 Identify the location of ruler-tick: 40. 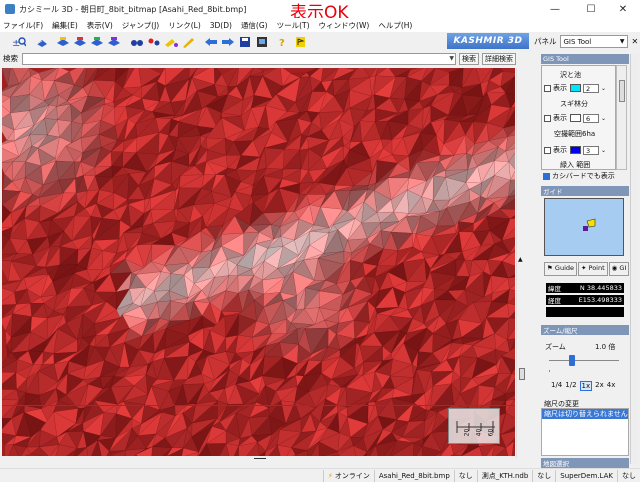
(479, 432).